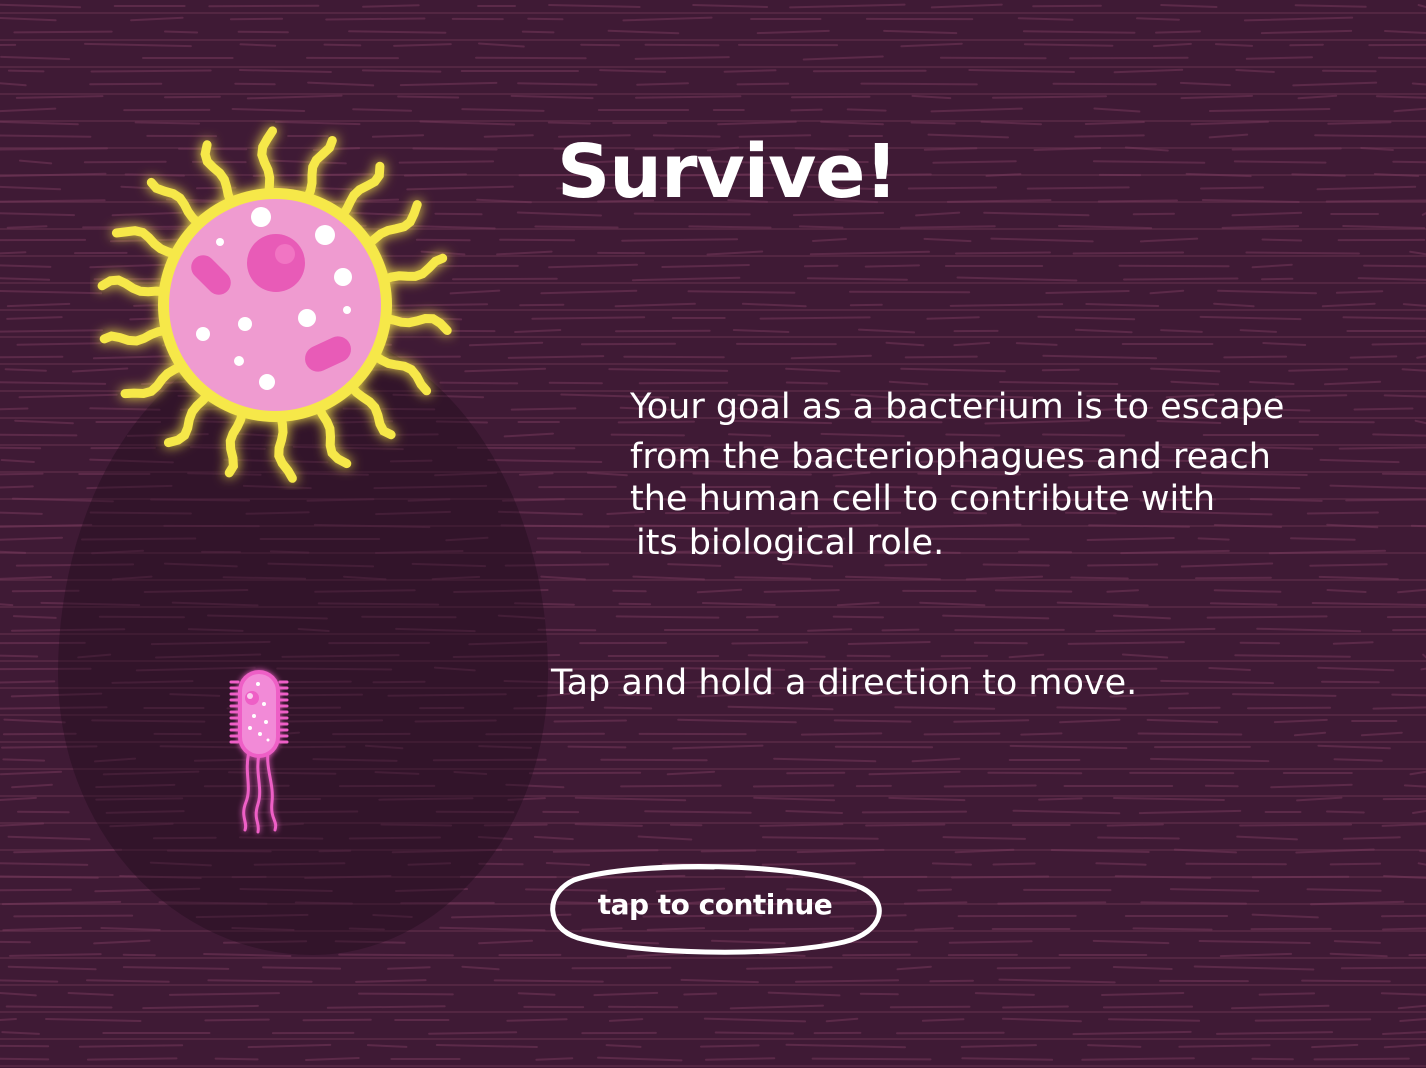 The width and height of the screenshot is (1426, 1068). What do you see at coordinates (715, 904) in the screenshot?
I see `continue-label: tap to continue` at bounding box center [715, 904].